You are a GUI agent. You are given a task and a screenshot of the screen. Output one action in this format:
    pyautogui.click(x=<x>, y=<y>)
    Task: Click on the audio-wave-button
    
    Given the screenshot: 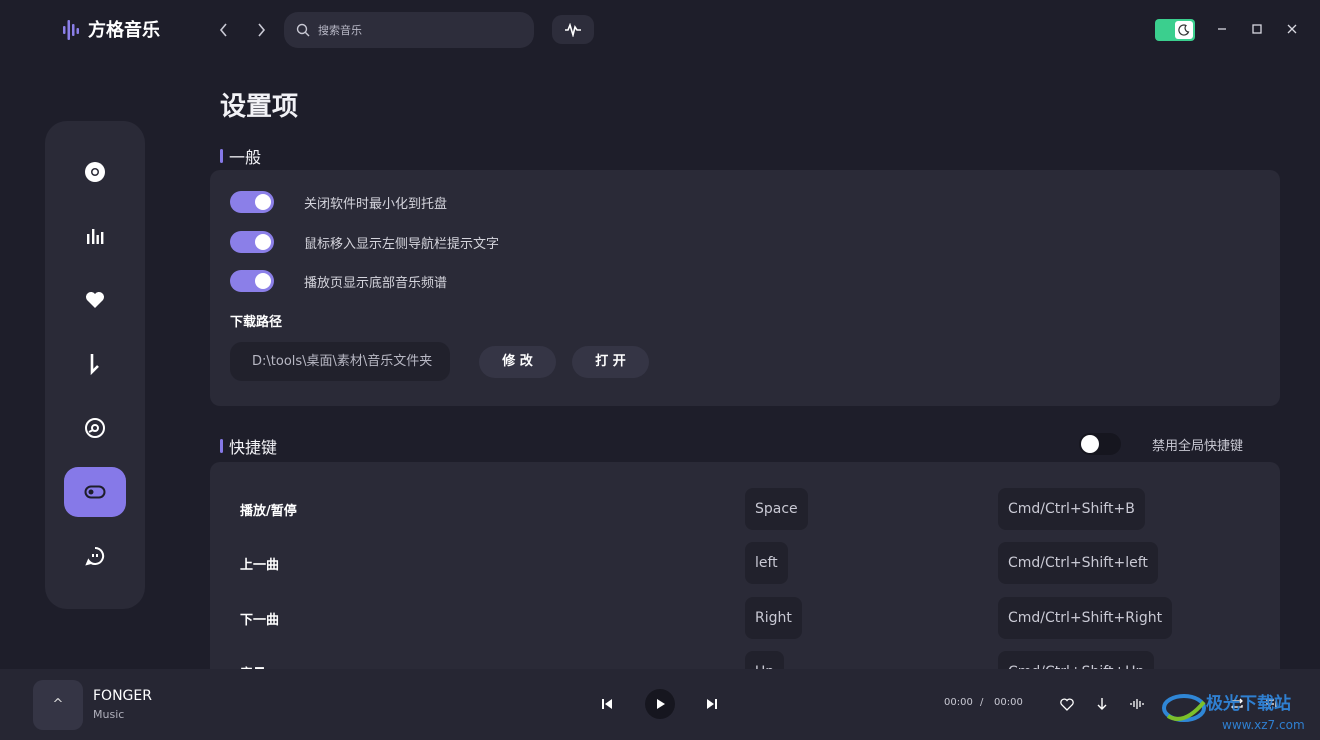 What is the action you would take?
    pyautogui.click(x=573, y=29)
    